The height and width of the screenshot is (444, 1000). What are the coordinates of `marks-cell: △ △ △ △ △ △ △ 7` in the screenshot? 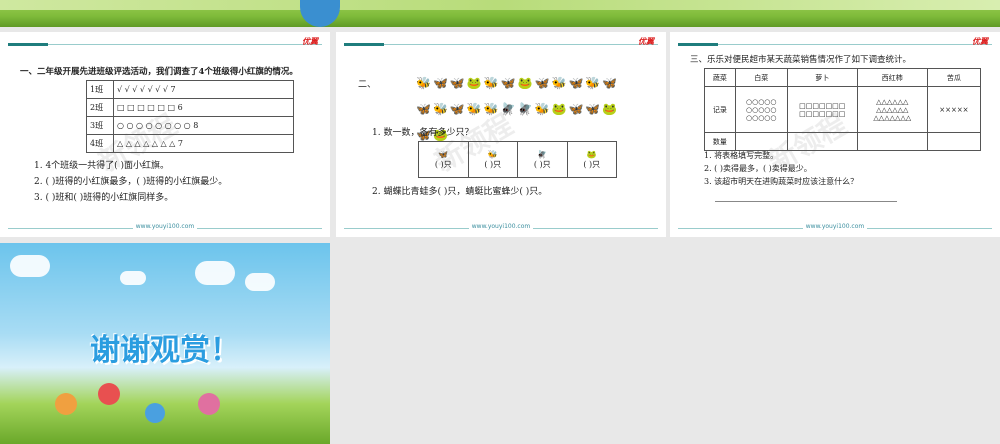 It's located at (203, 143).